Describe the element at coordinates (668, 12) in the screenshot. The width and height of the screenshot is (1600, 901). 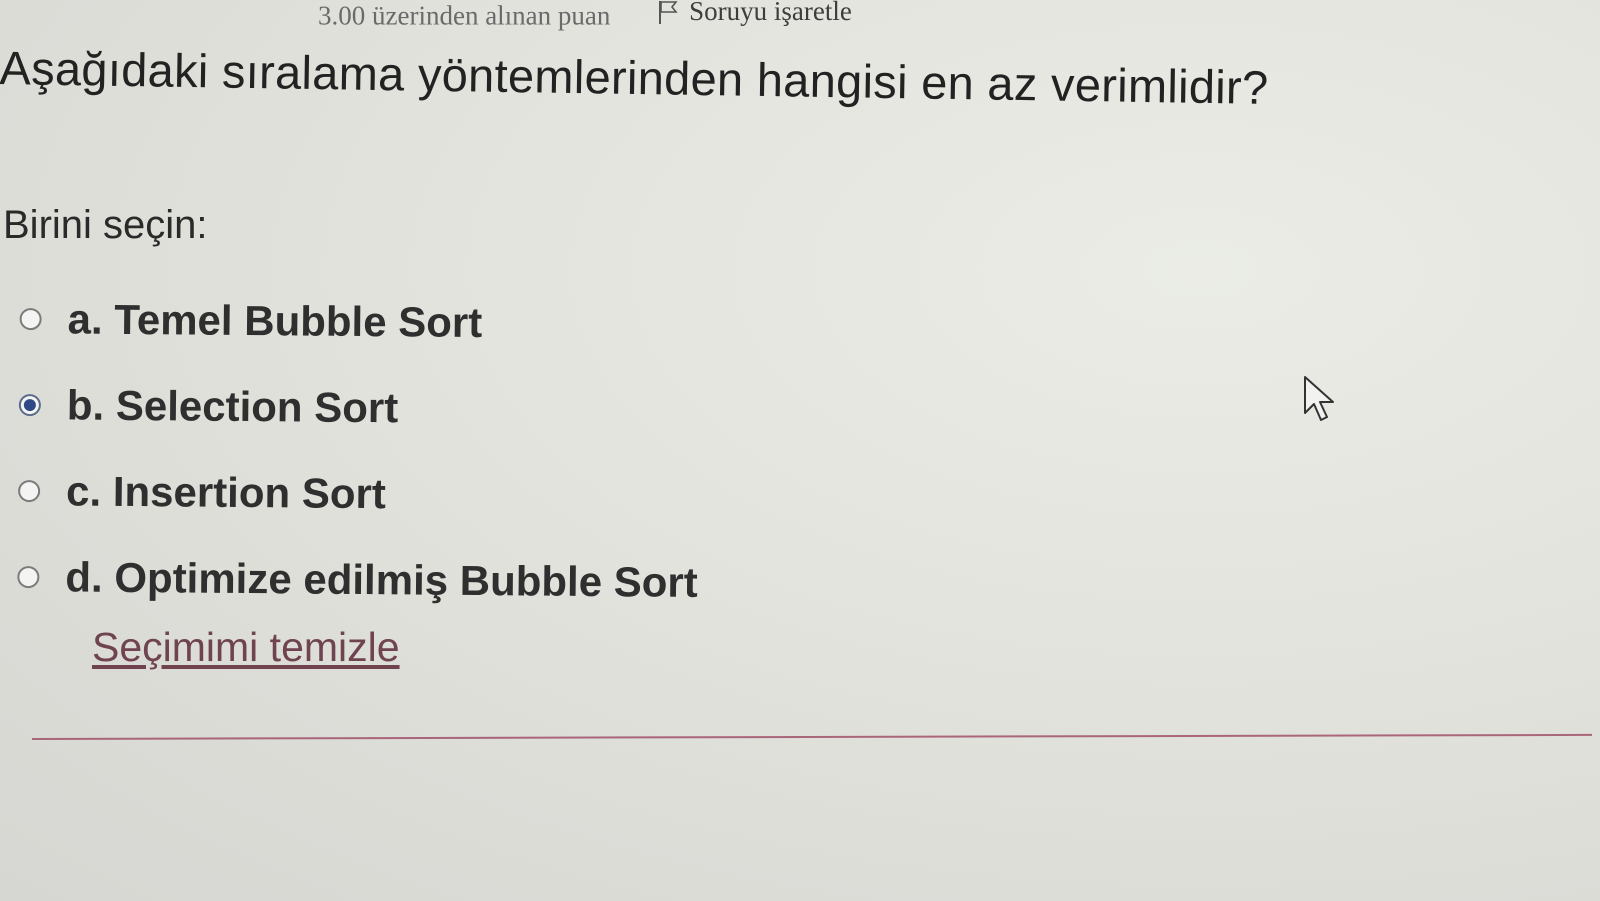
I see `flag-icon` at that location.